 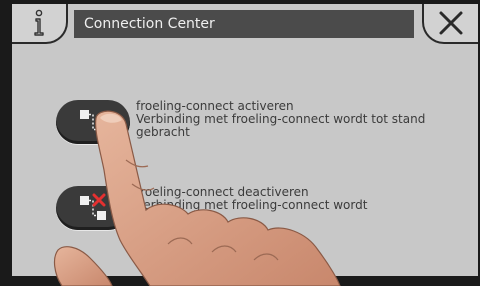 What do you see at coordinates (244, 24) in the screenshot?
I see `window-title: Connection Center` at bounding box center [244, 24].